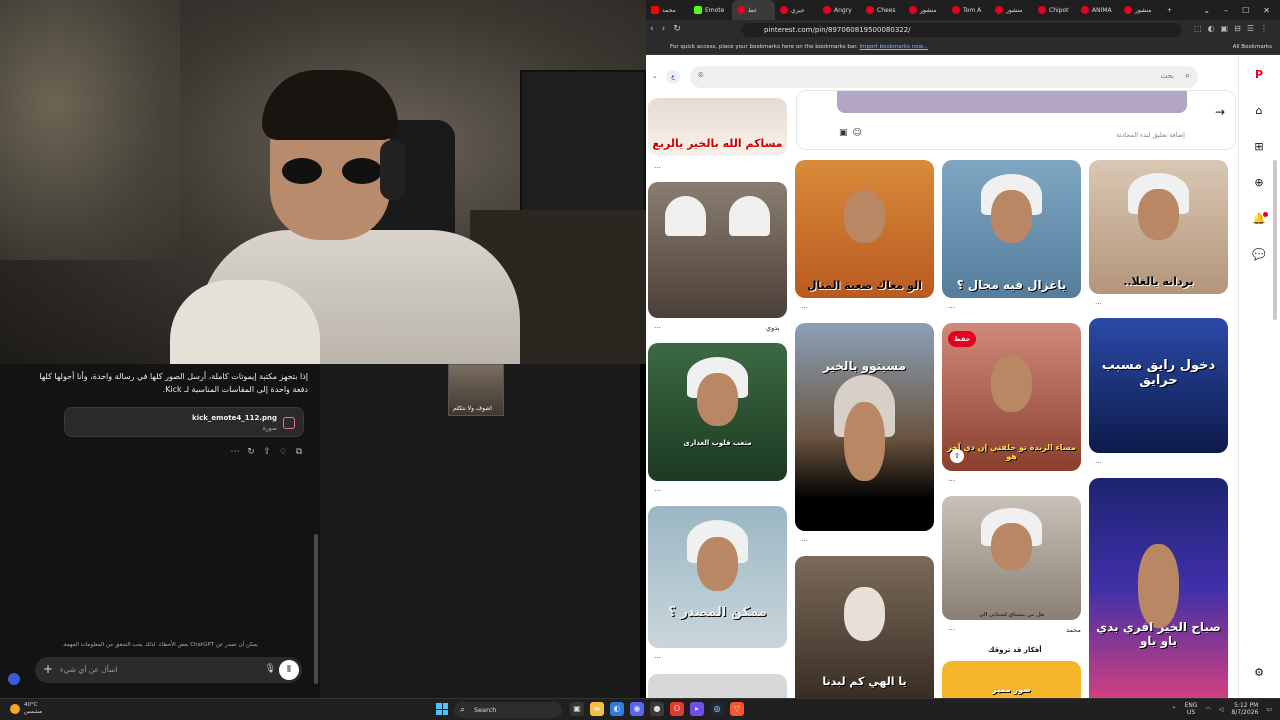 This screenshot has height=720, width=1280. Describe the element at coordinates (48, 669) in the screenshot. I see `plus-icon: +` at that location.